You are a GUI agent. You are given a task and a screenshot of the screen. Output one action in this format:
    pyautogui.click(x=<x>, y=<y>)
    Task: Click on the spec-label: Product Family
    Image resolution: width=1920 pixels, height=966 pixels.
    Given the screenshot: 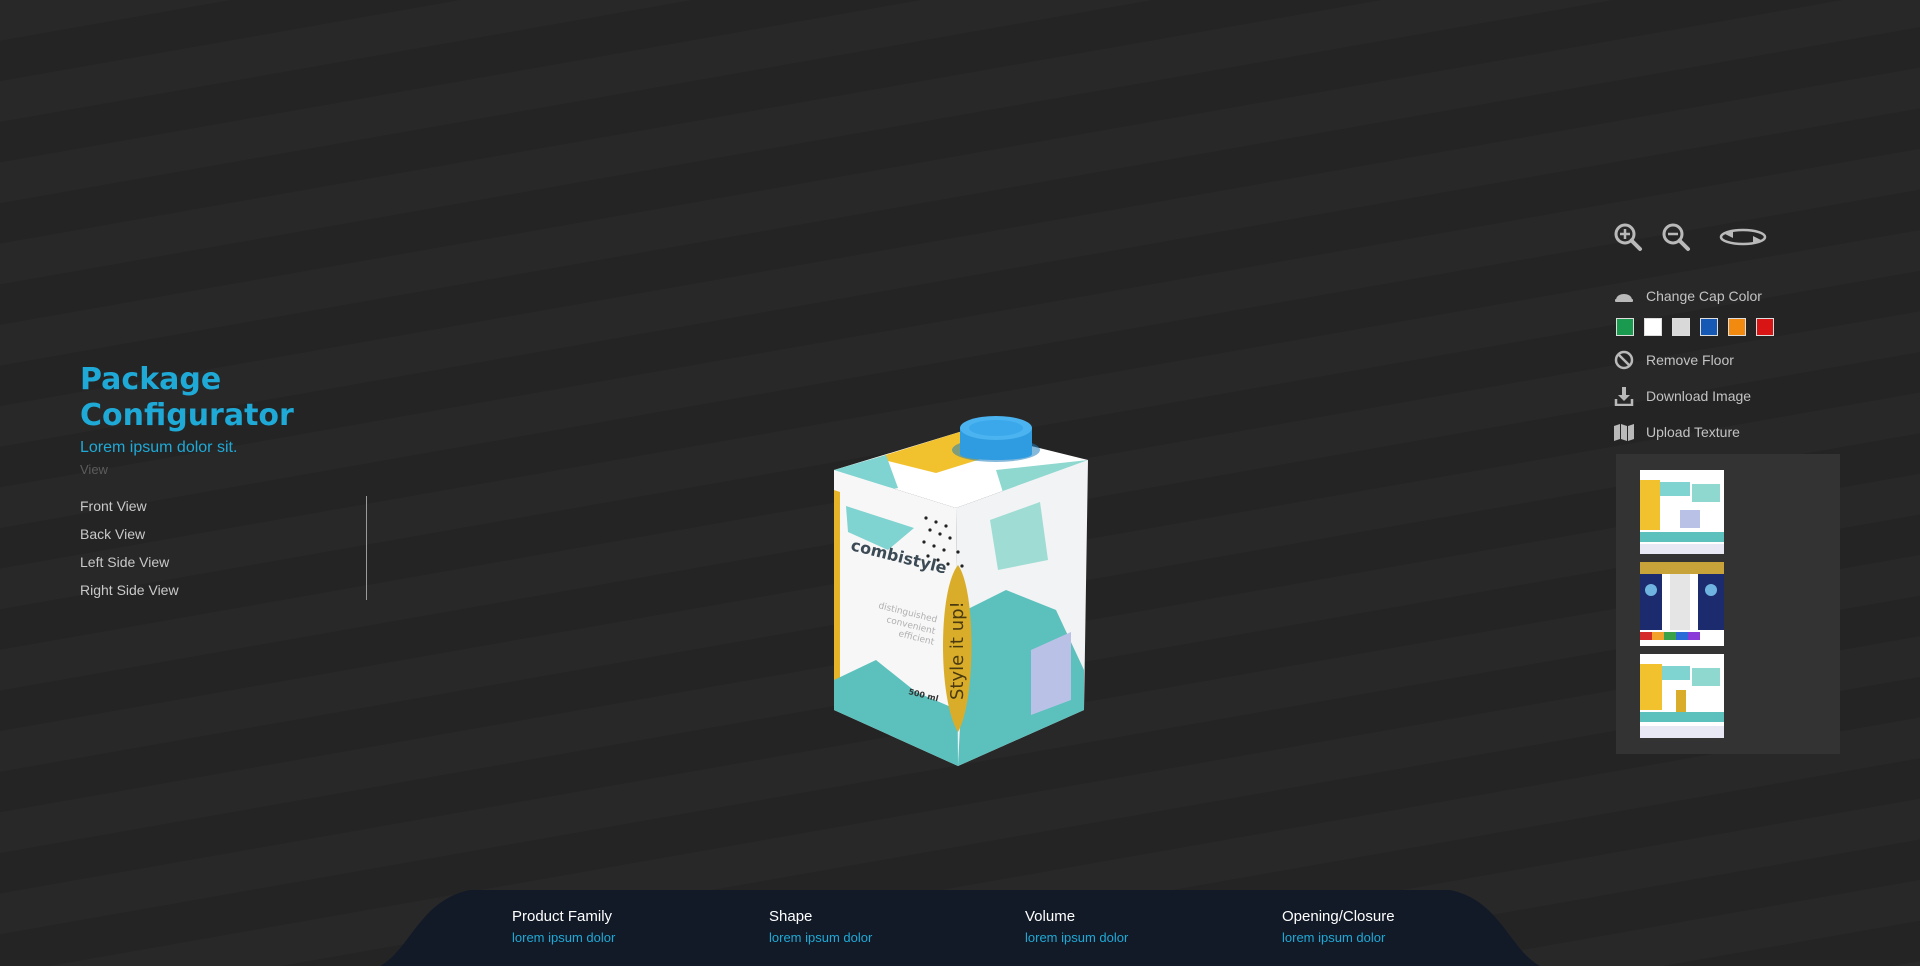 What is the action you would take?
    pyautogui.click(x=562, y=916)
    